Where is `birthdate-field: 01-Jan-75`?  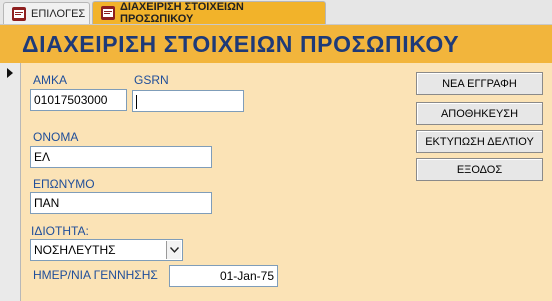
birthdate-field: 01-Jan-75 is located at coordinates (223, 276).